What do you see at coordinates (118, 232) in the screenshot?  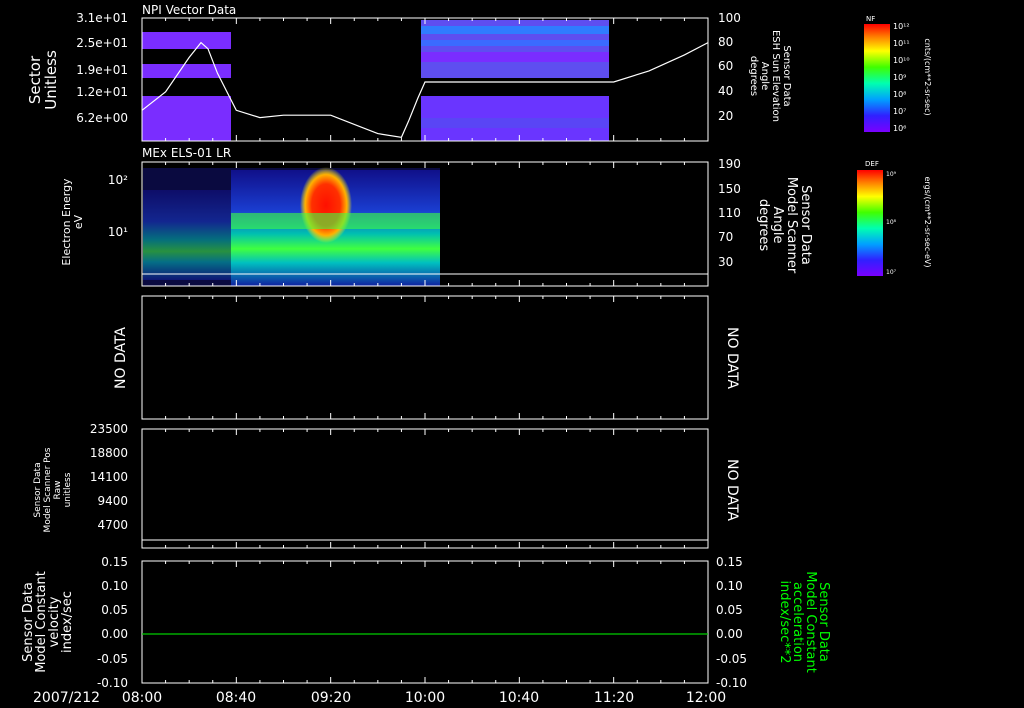 I see `p2-ytick-1: 10¹` at bounding box center [118, 232].